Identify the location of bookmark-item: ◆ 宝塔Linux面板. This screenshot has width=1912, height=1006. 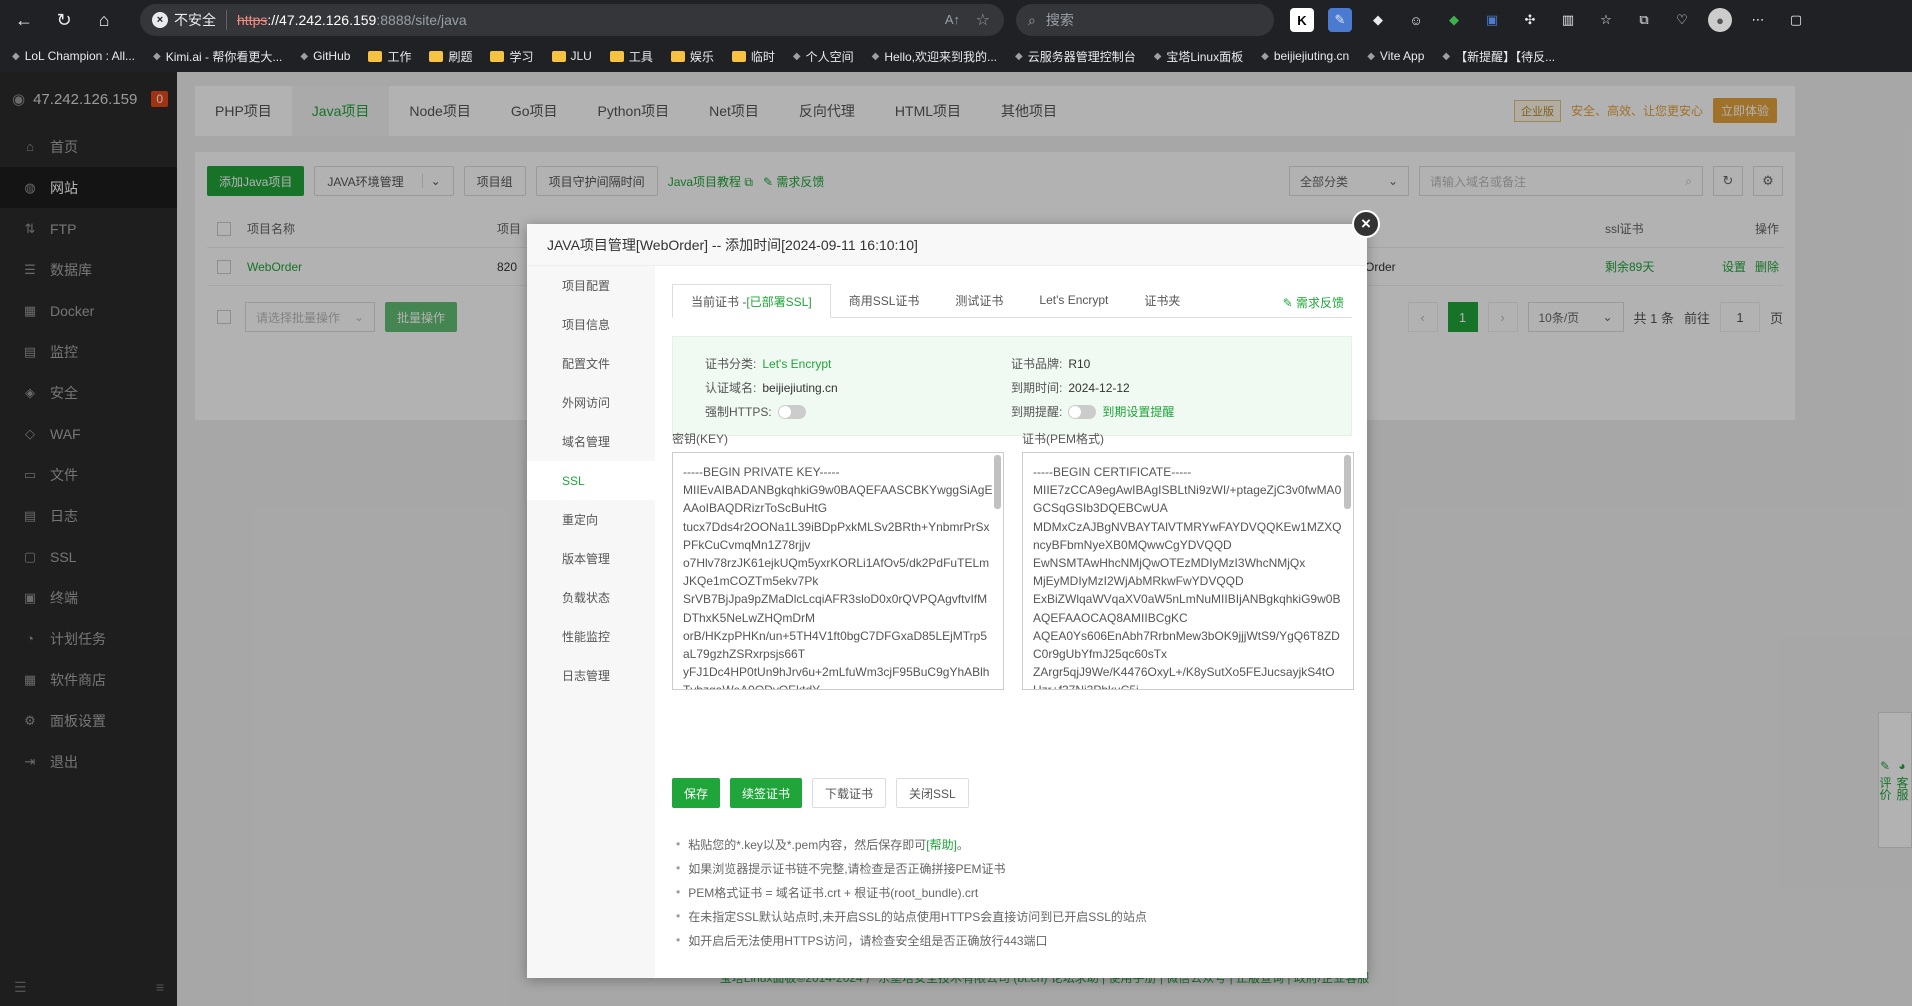
(1198, 56).